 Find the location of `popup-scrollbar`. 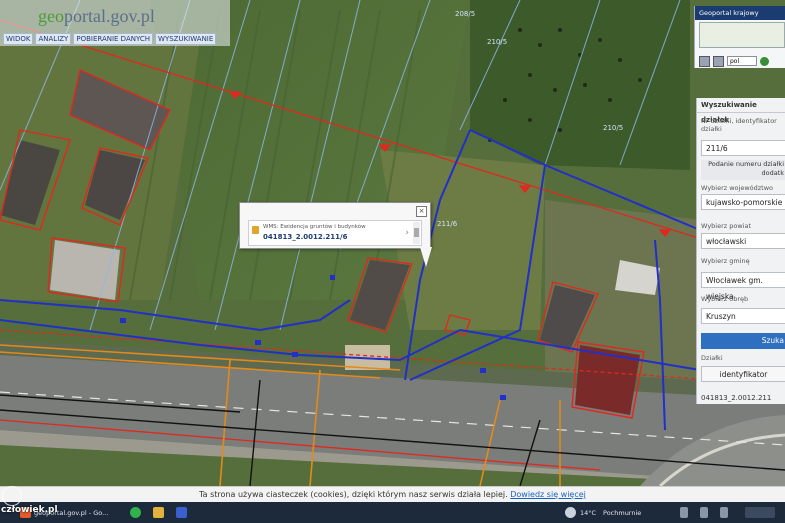

popup-scrollbar is located at coordinates (416, 233).